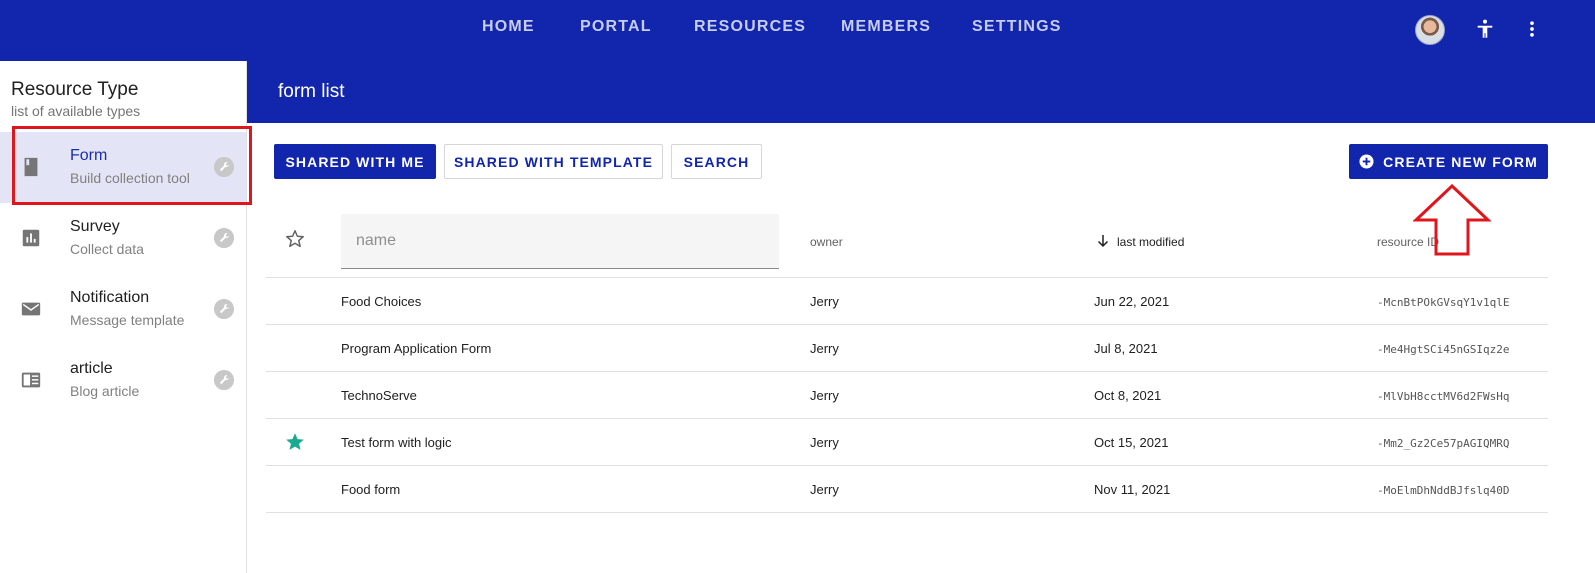  Describe the element at coordinates (1485, 29) in the screenshot. I see `accessibility-icon` at that location.